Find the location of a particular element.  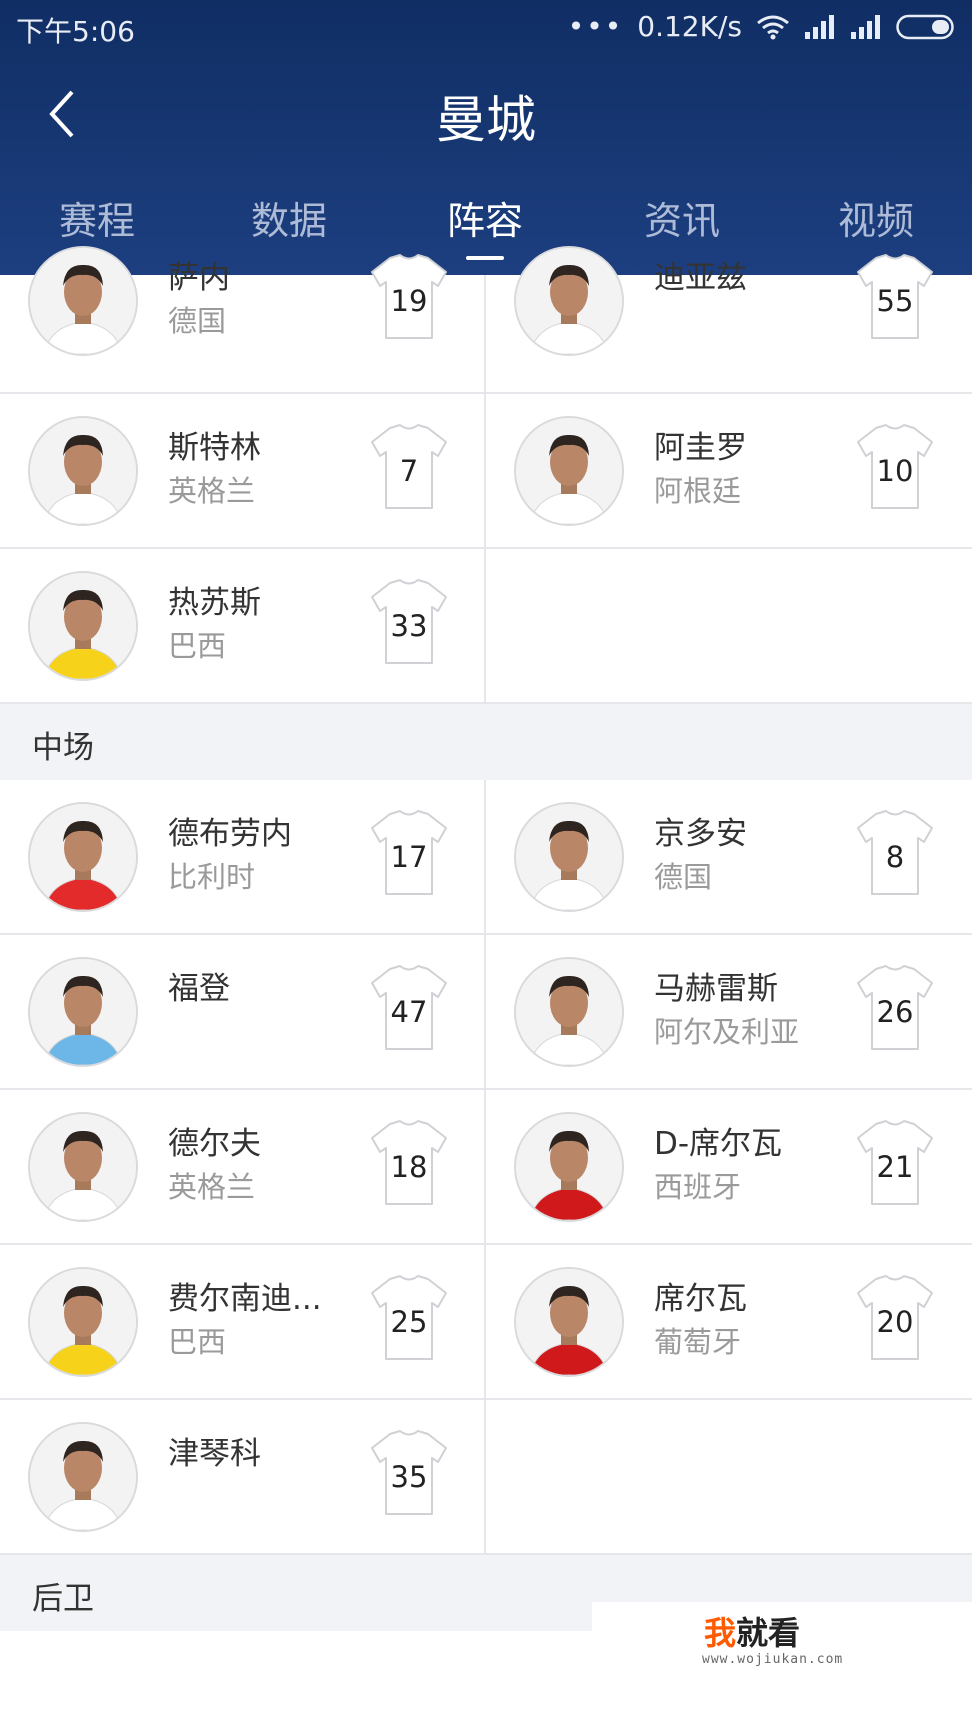

player-name: 京多安 is located at coordinates (700, 834).